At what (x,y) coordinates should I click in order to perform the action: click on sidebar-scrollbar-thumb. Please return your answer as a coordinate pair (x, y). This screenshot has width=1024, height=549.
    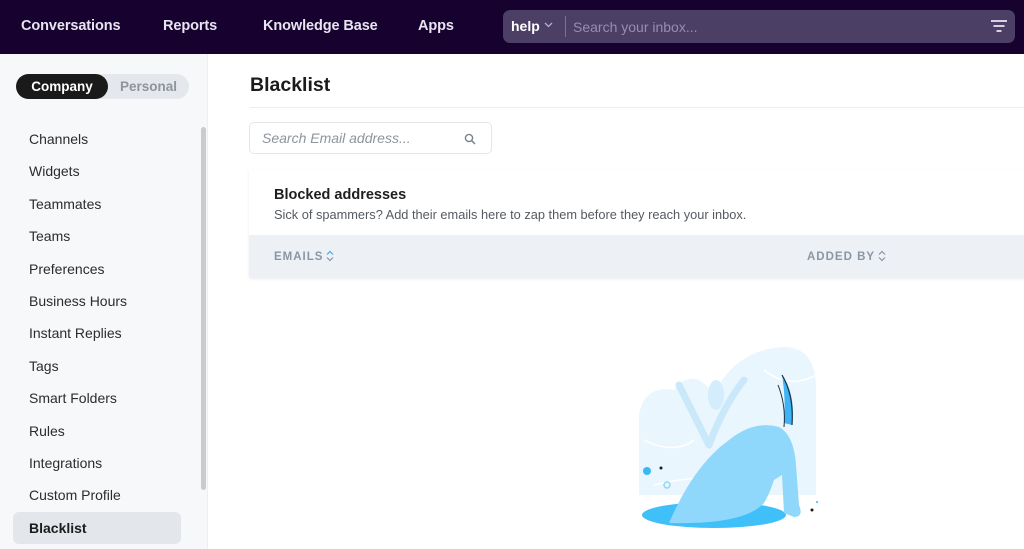
    Looking at the image, I should click on (203, 308).